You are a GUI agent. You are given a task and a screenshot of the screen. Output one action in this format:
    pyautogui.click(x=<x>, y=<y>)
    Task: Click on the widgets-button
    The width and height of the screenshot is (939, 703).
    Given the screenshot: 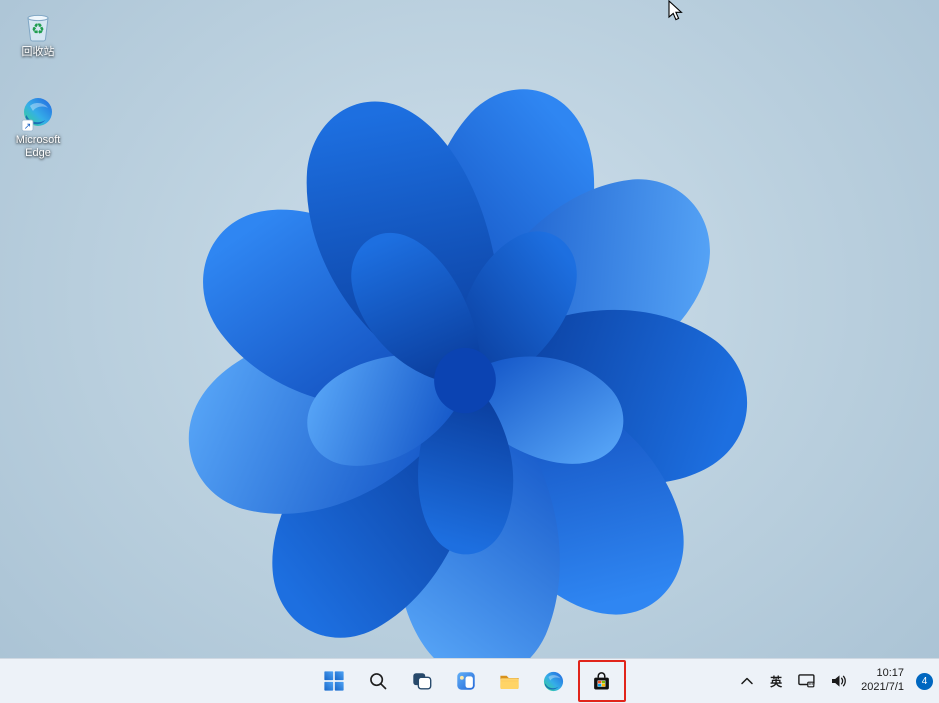 What is the action you would take?
    pyautogui.click(x=466, y=681)
    